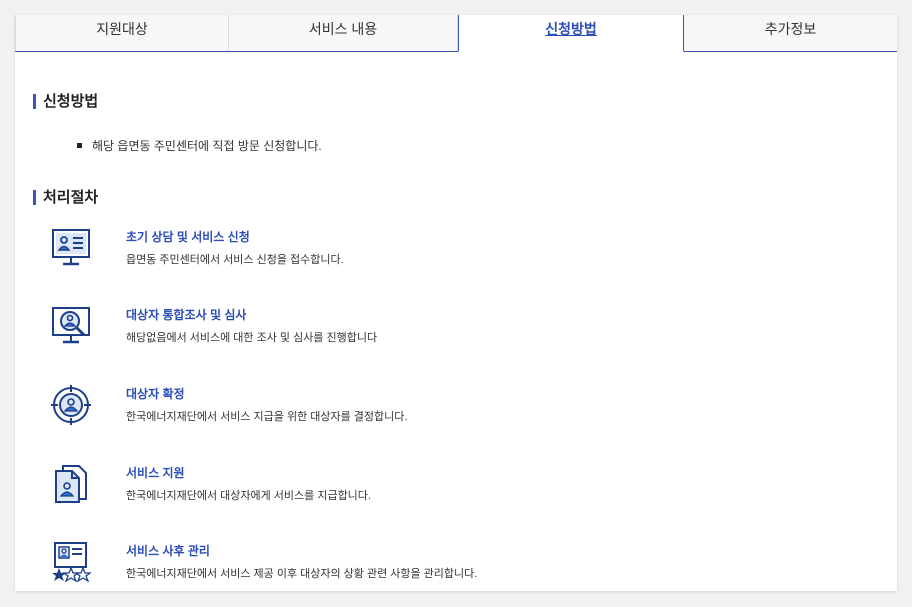 Image resolution: width=912 pixels, height=607 pixels. Describe the element at coordinates (122, 29) in the screenshot. I see `tab-label: 지원대상` at that location.